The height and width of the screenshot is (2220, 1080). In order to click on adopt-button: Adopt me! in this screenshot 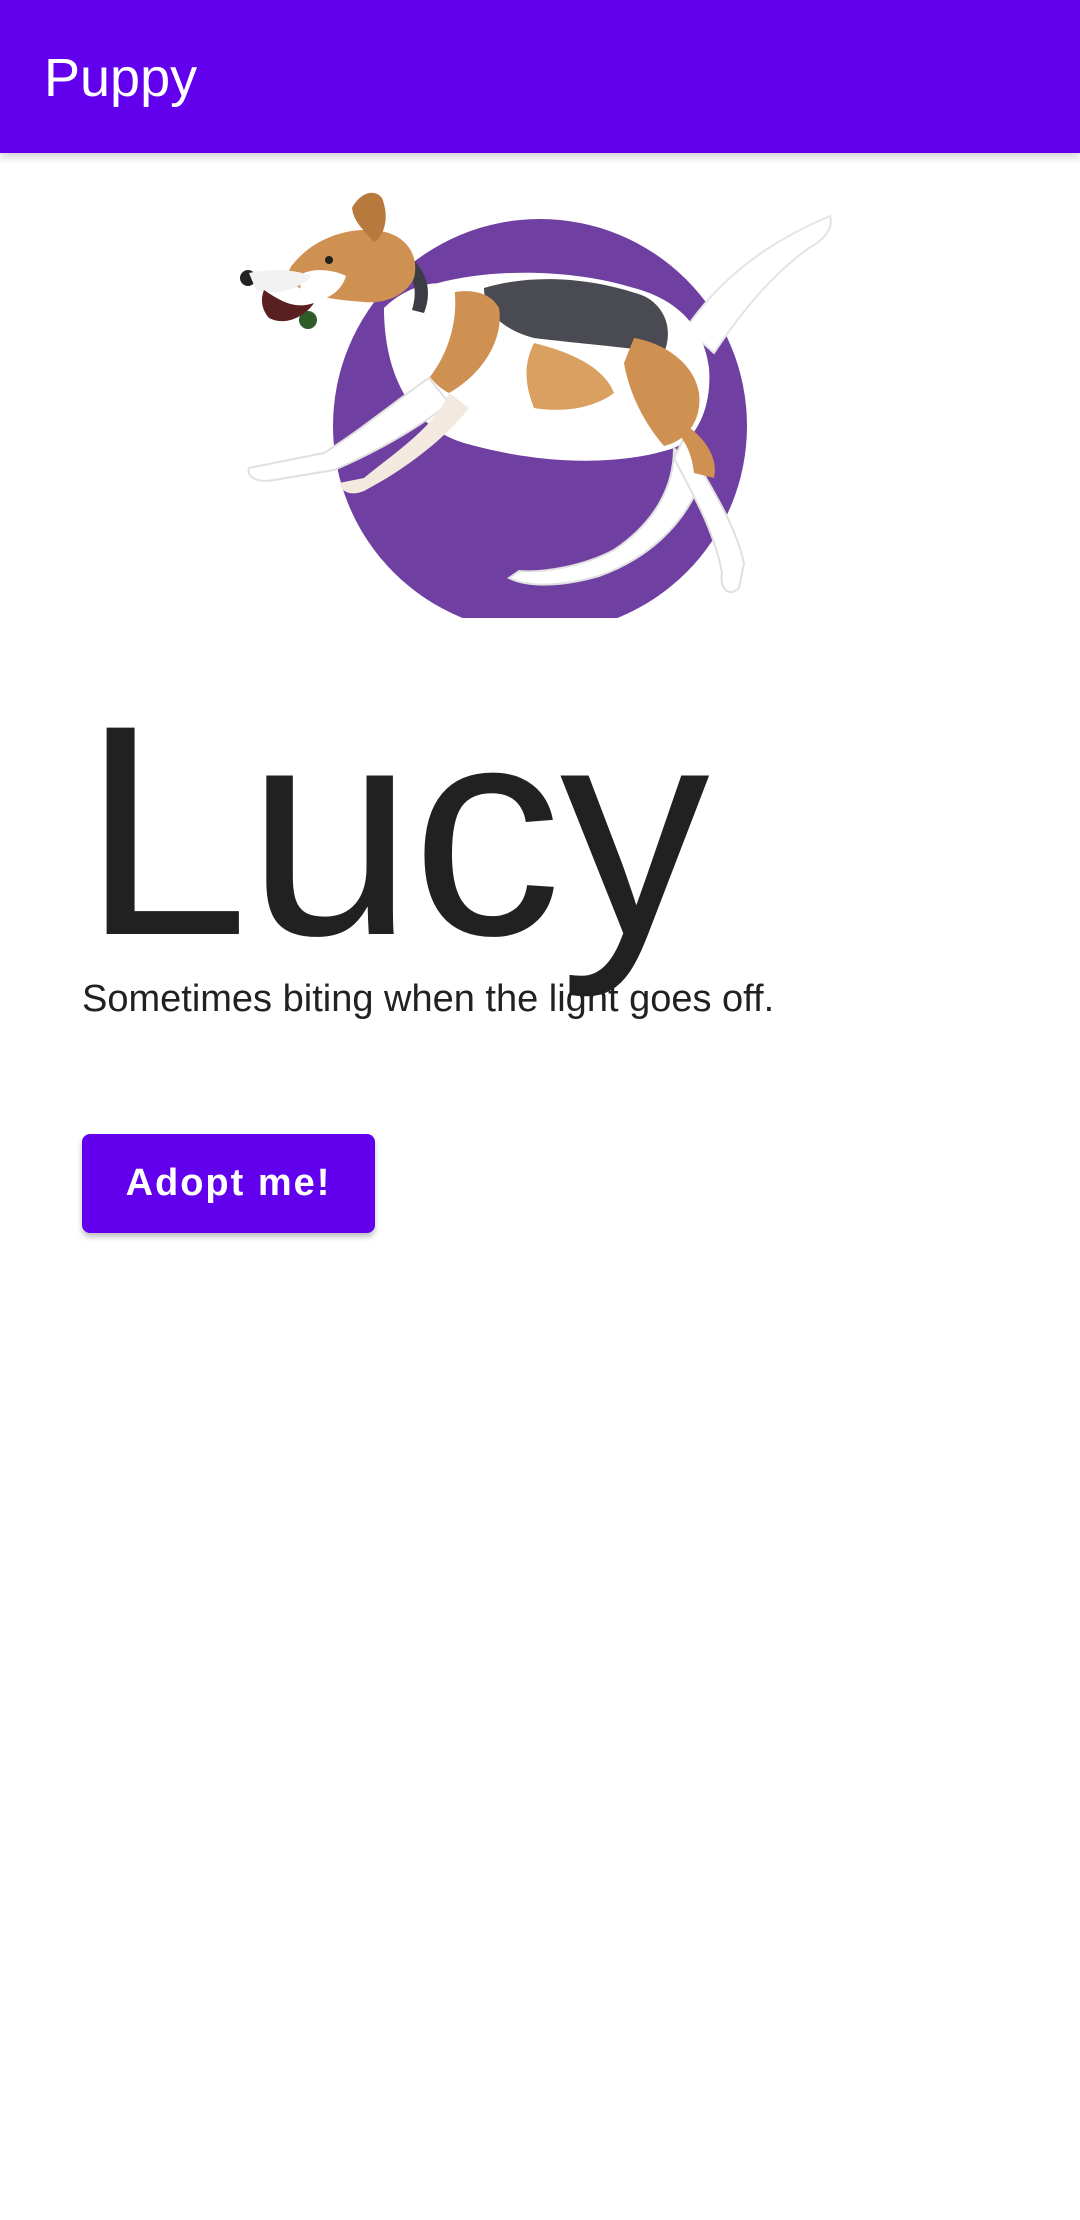, I will do `click(228, 1183)`.